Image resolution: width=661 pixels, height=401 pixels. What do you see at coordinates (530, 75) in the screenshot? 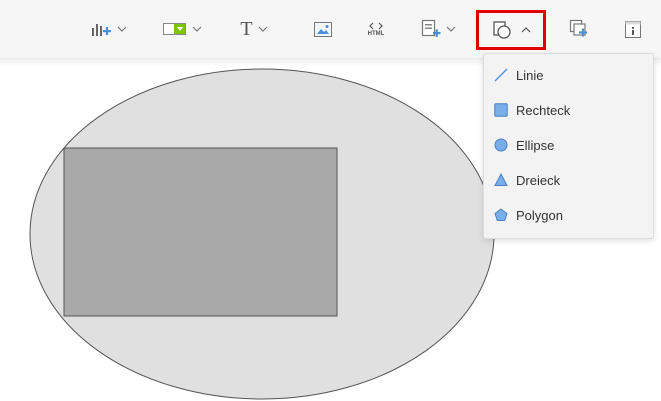
I see `menu-item-label: Linie` at bounding box center [530, 75].